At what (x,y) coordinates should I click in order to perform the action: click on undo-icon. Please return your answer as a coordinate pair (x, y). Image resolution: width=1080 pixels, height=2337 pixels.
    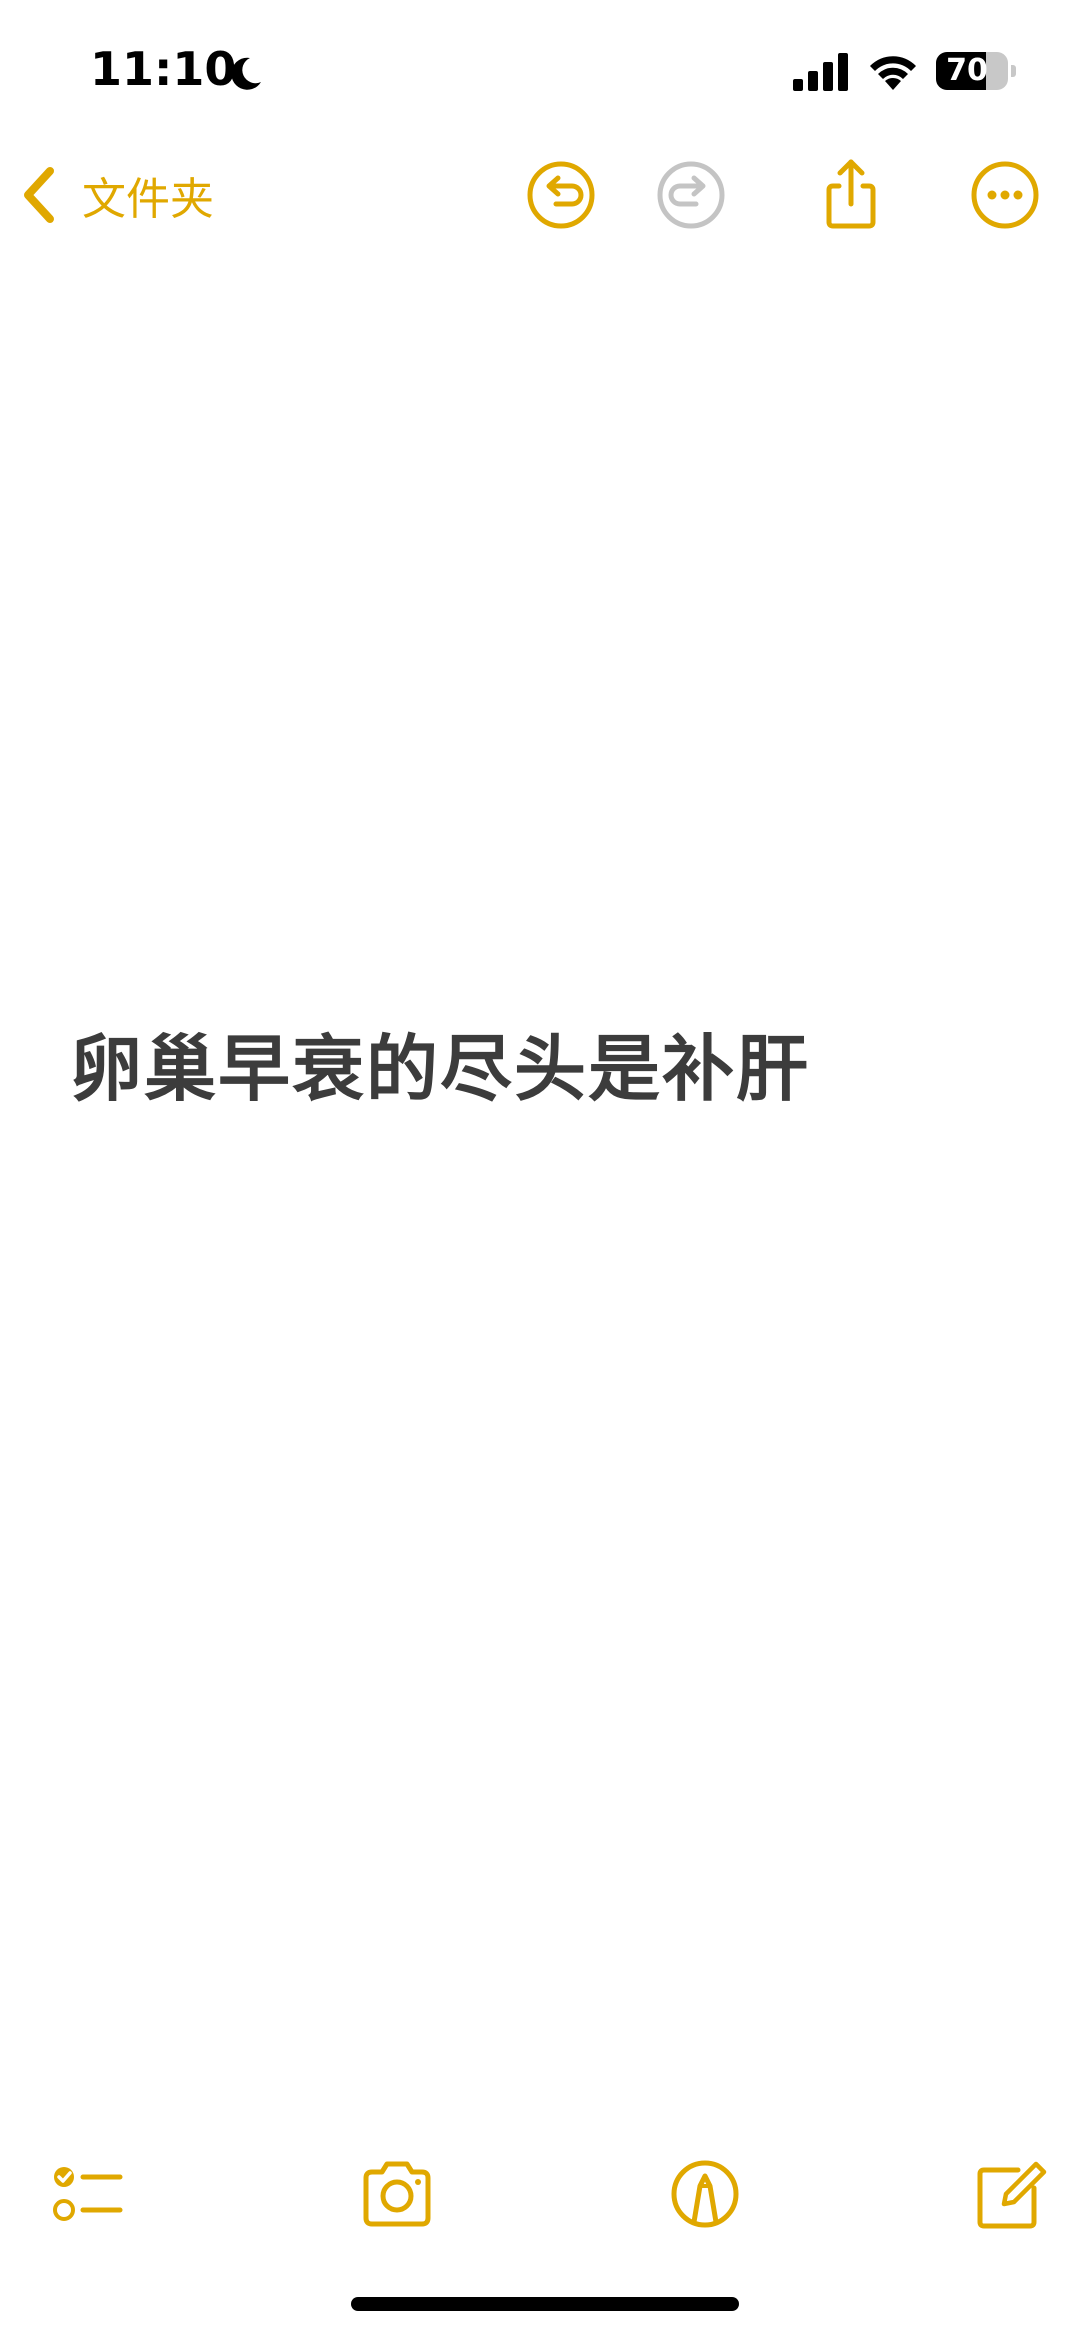
    Looking at the image, I should click on (561, 195).